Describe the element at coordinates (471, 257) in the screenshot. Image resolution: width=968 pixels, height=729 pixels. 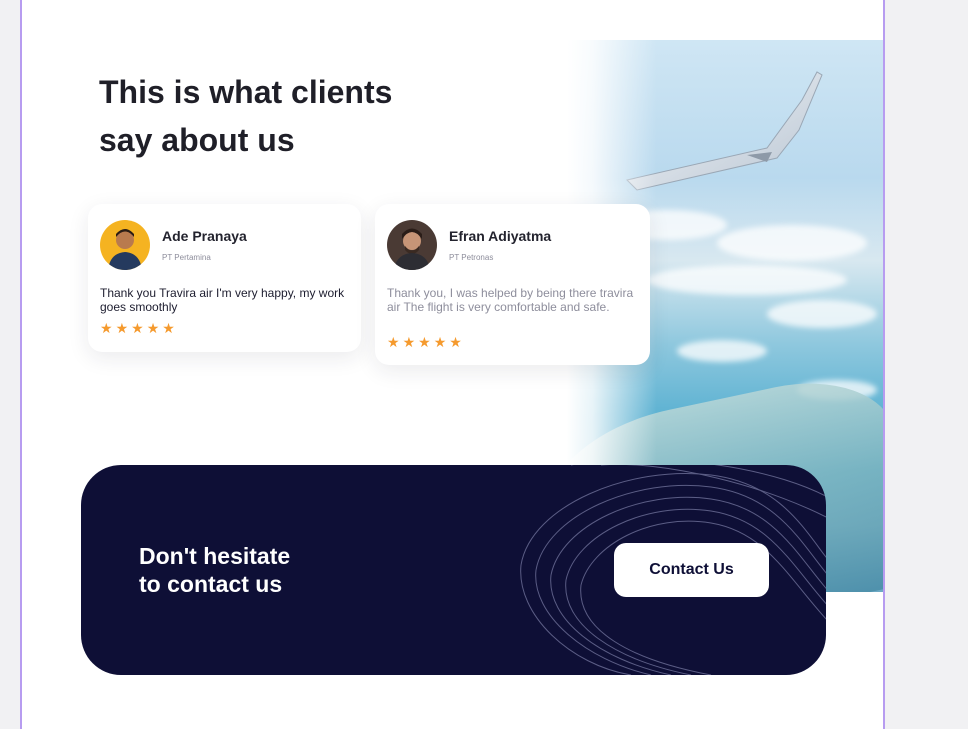
I see `testimonial-company: PT Petronas` at that location.